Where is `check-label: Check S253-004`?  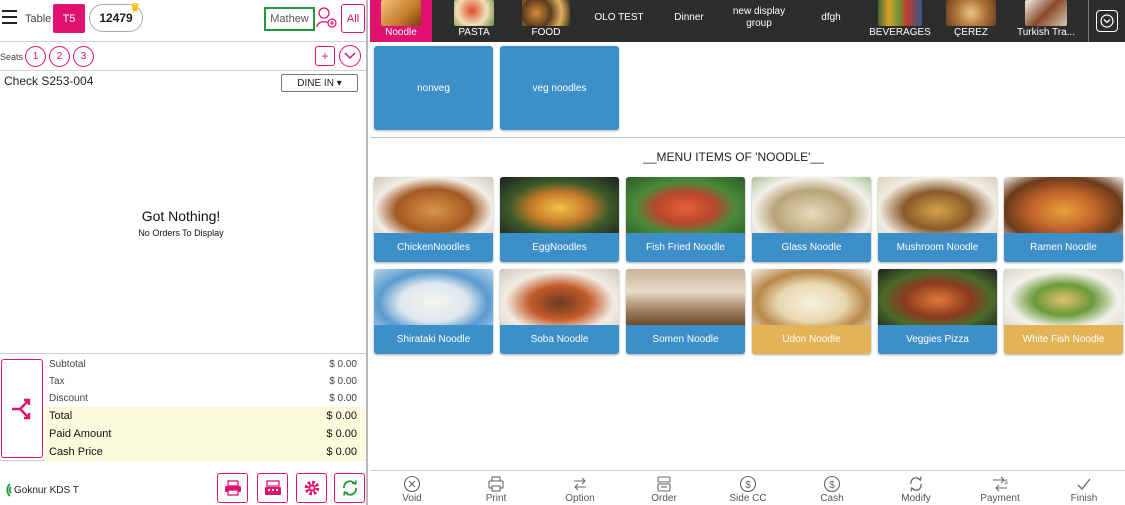 check-label: Check S253-004 is located at coordinates (49, 81).